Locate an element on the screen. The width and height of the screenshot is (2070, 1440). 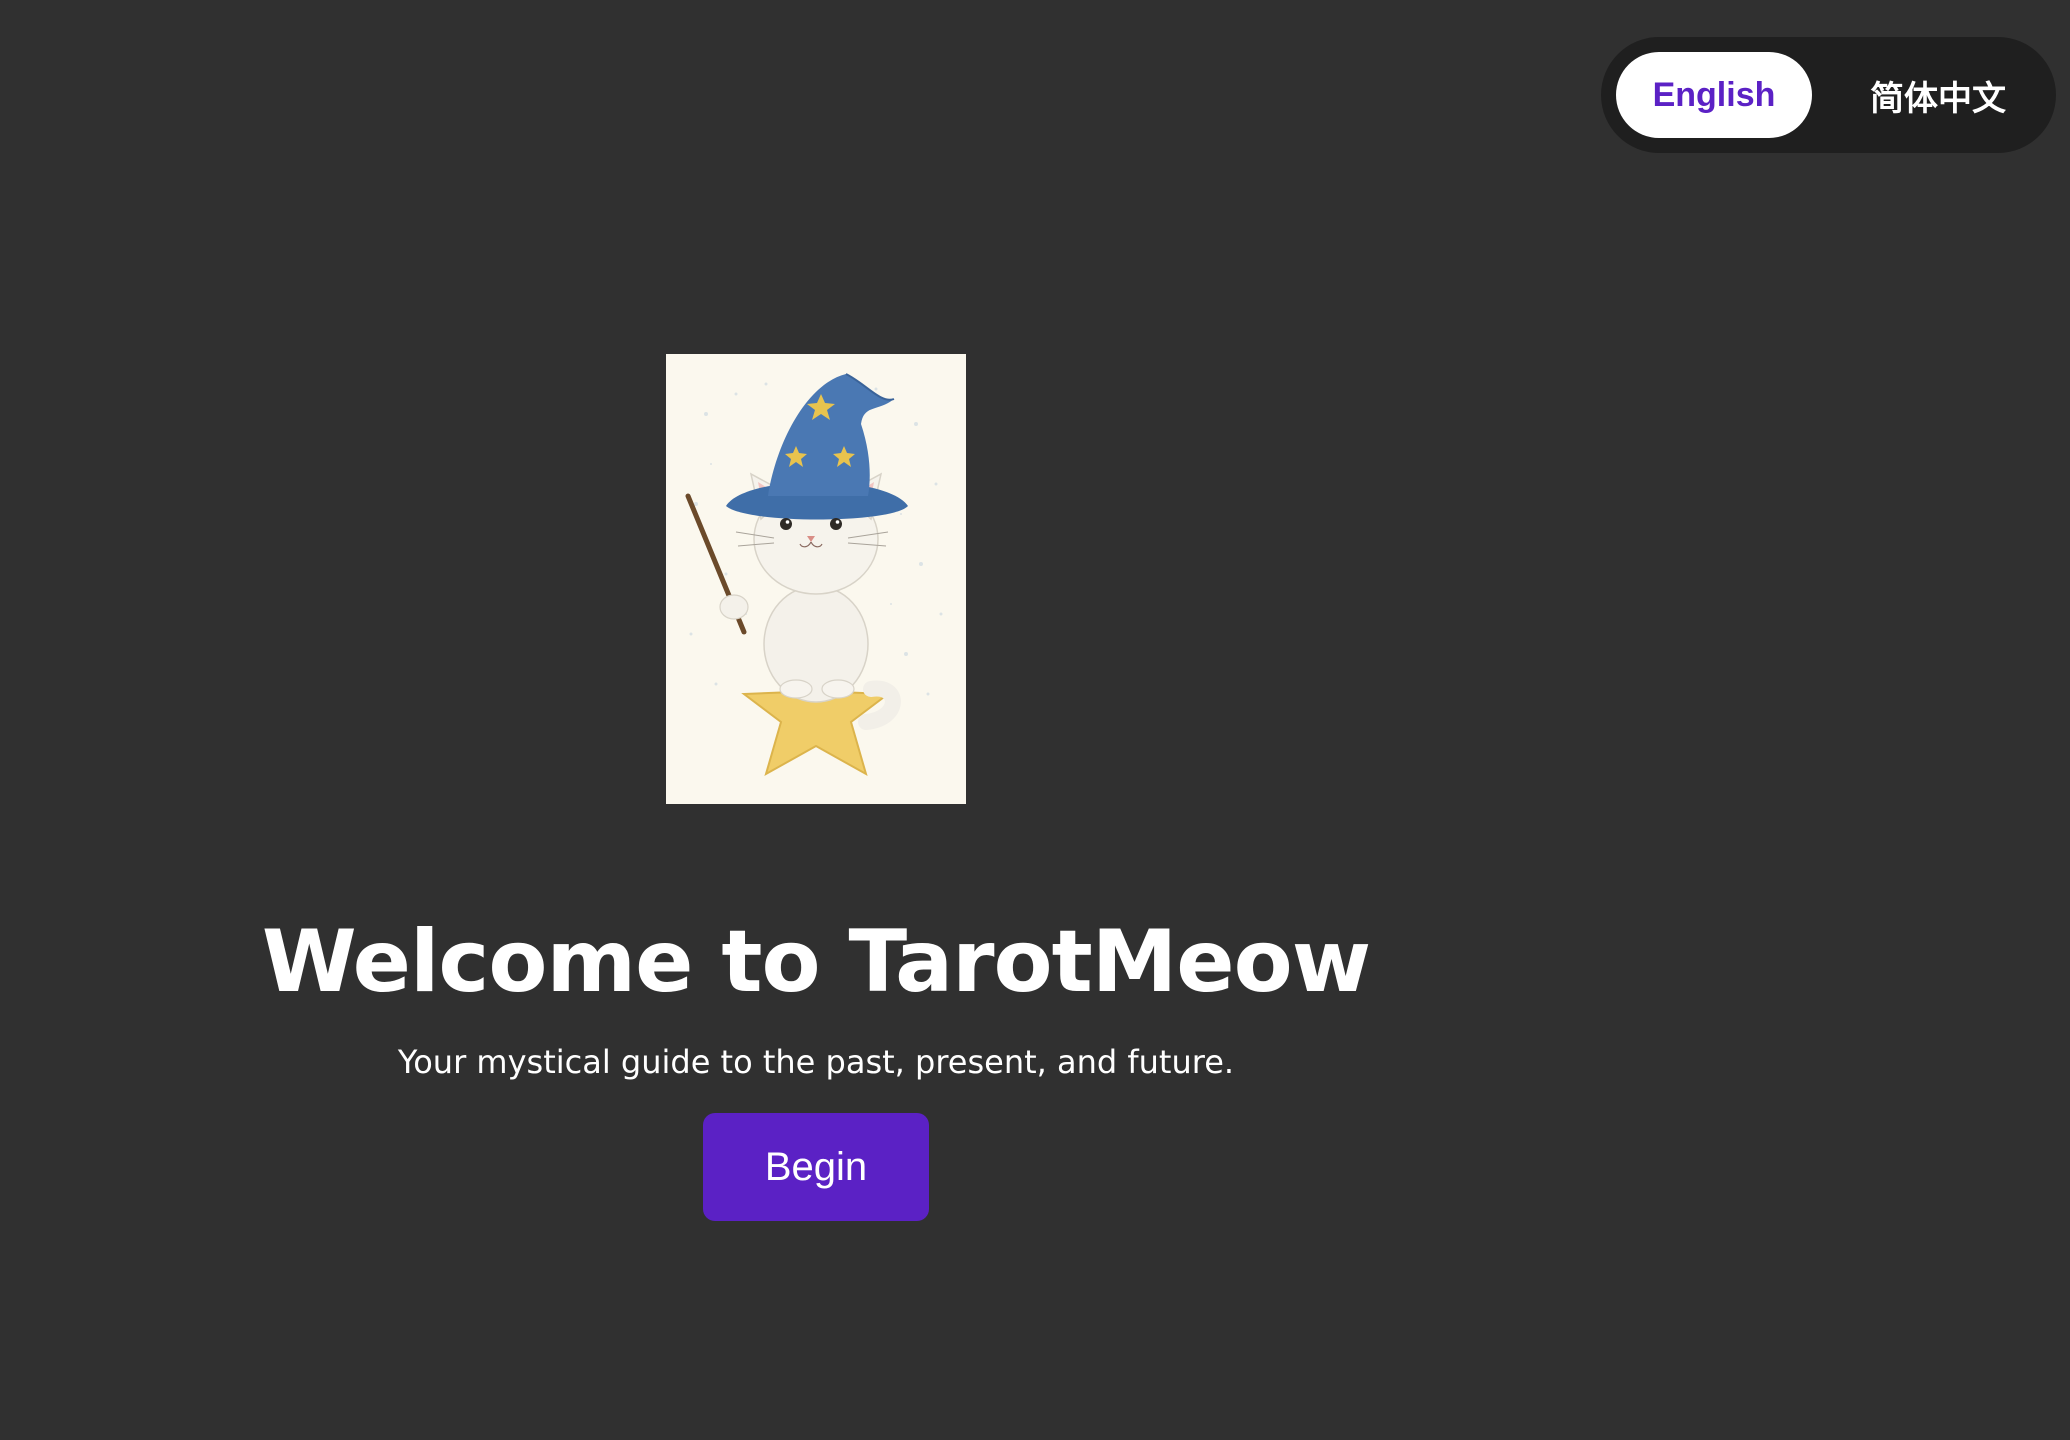
language-switcher: English 简体中文 is located at coordinates (1828, 95).